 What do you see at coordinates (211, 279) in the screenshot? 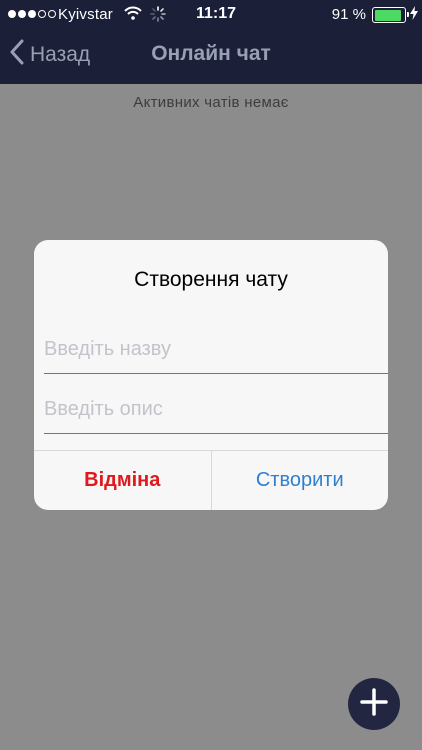
I see `dialog-title: Створення чату` at bounding box center [211, 279].